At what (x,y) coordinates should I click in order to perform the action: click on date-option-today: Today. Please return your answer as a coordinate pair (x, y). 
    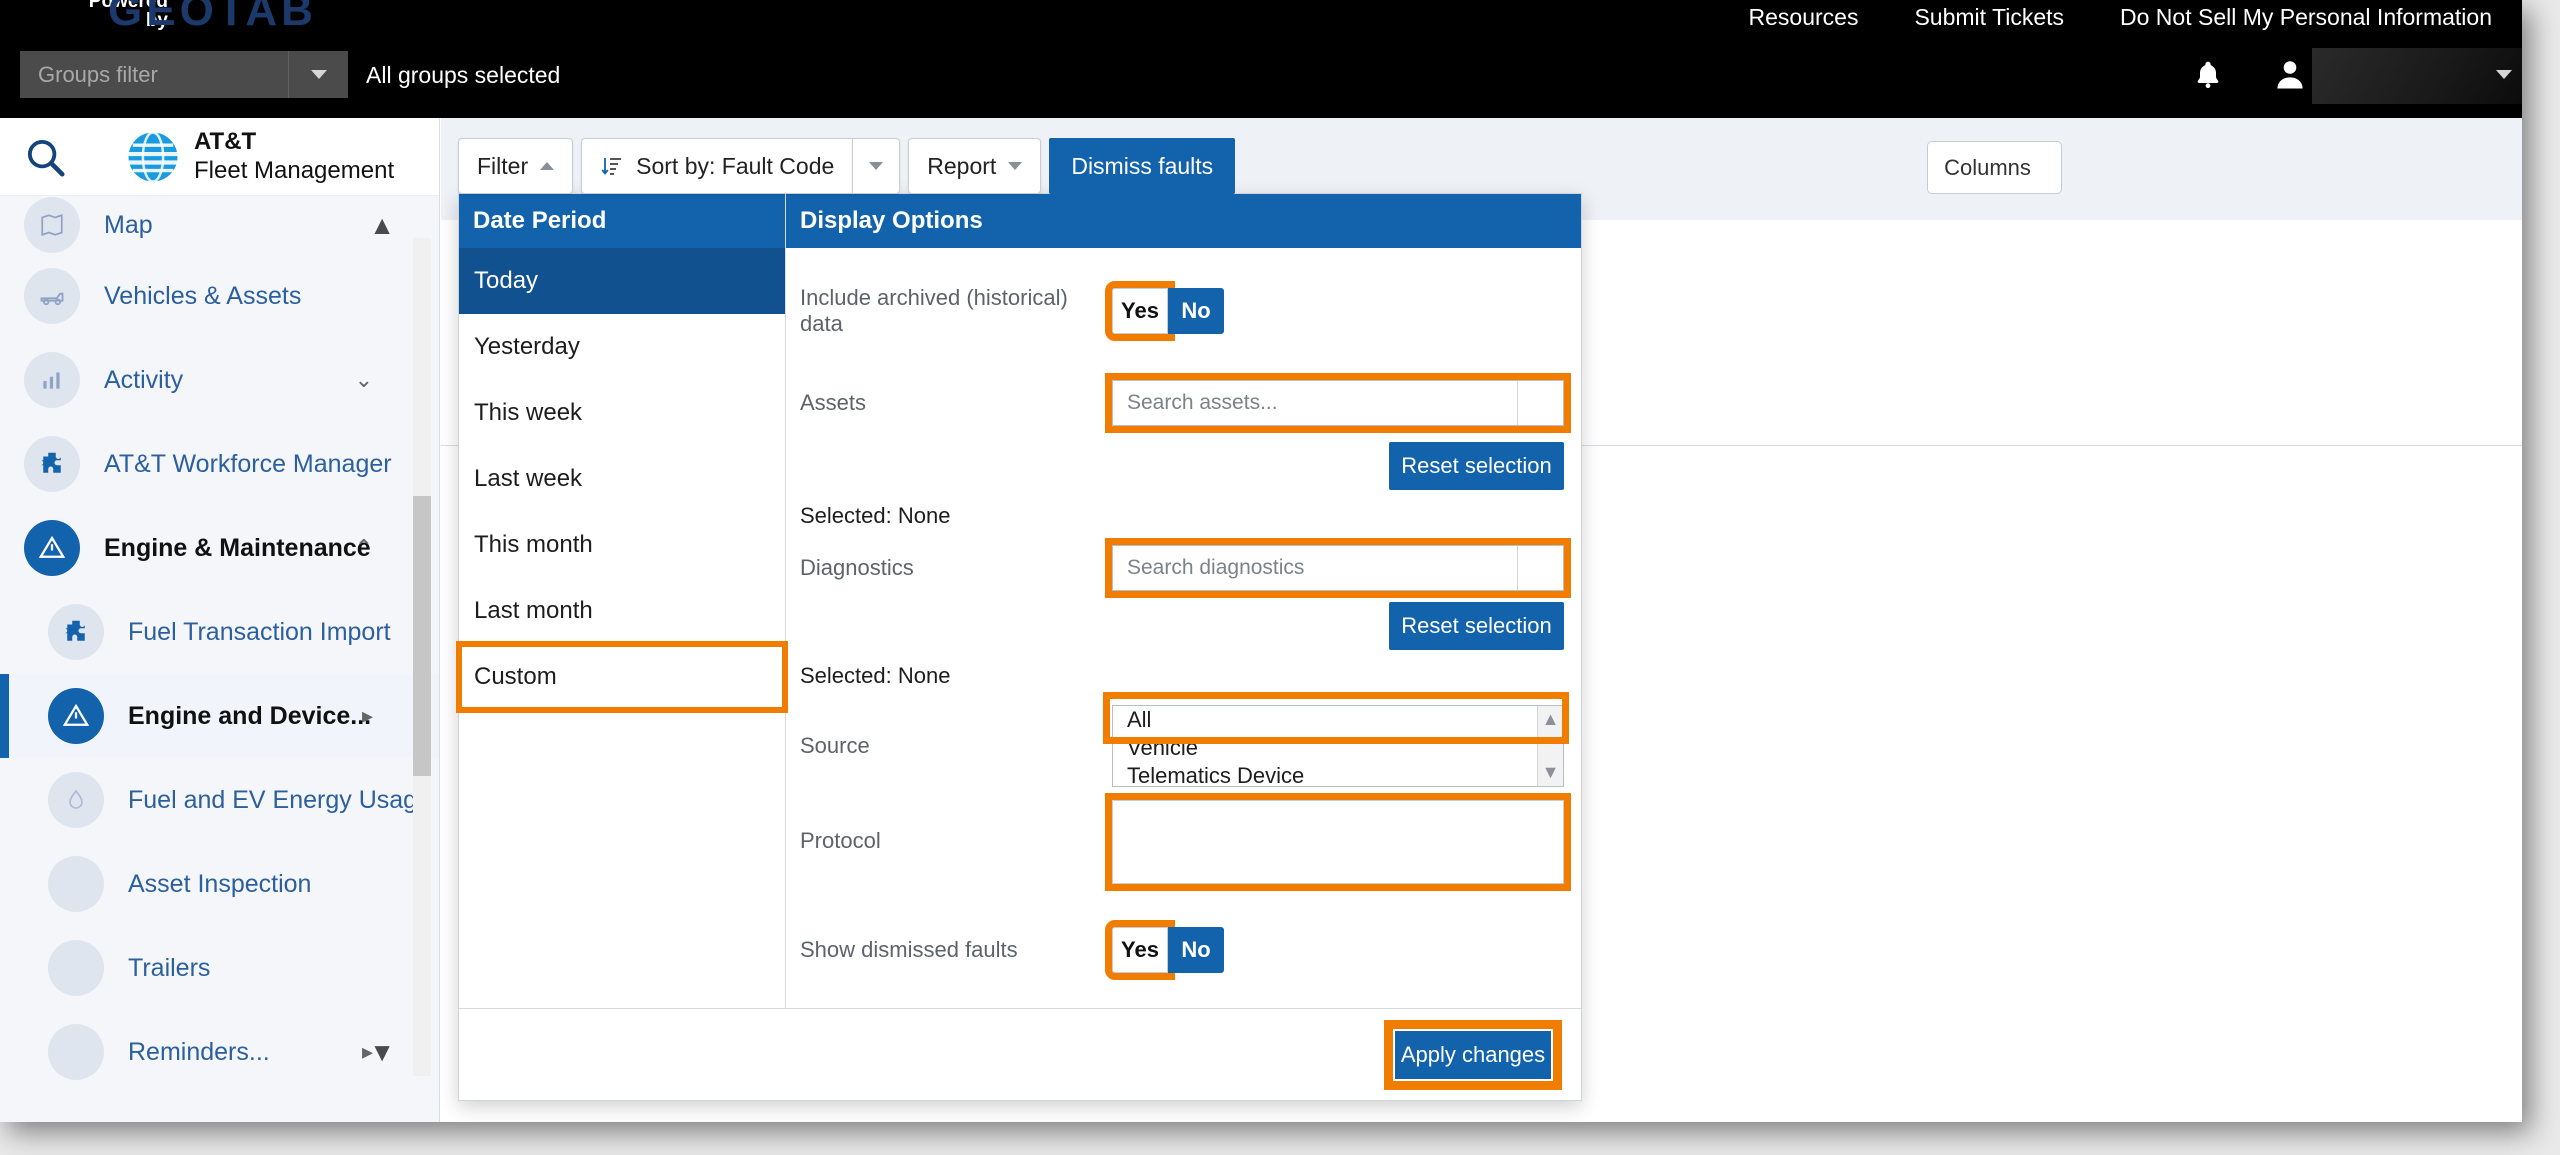
    Looking at the image, I should click on (622, 281).